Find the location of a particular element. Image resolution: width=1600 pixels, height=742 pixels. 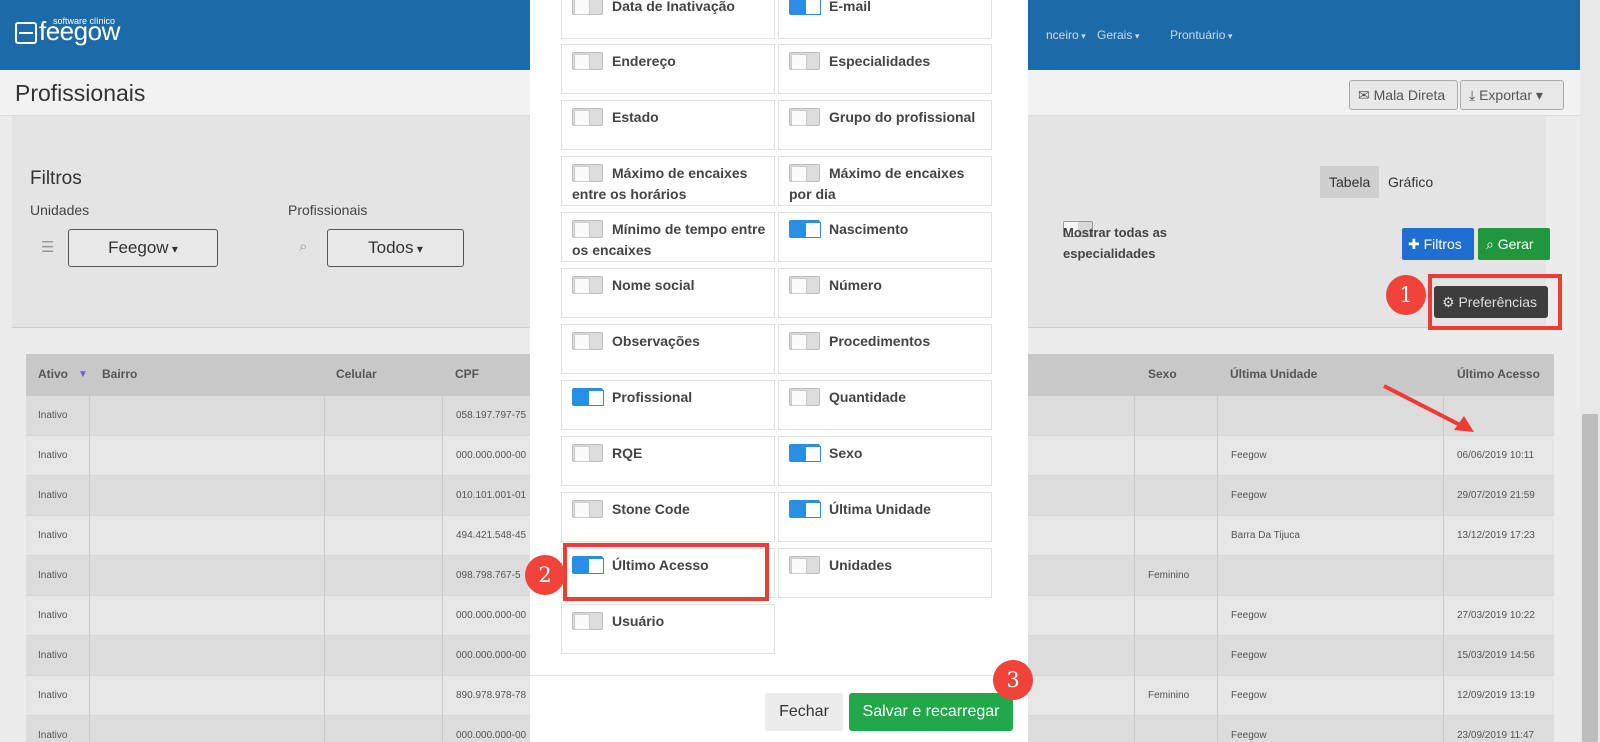

column-header-bairro: Bairro is located at coordinates (119, 374).